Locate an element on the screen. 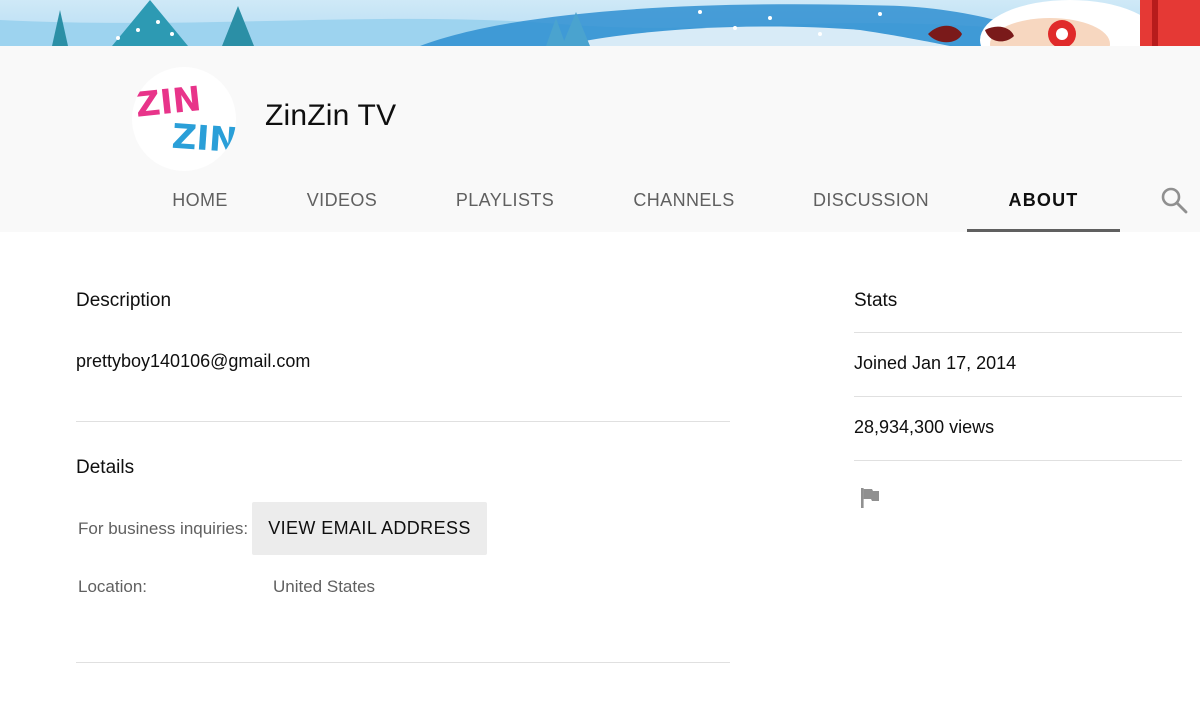  banner-art is located at coordinates (600, 23).